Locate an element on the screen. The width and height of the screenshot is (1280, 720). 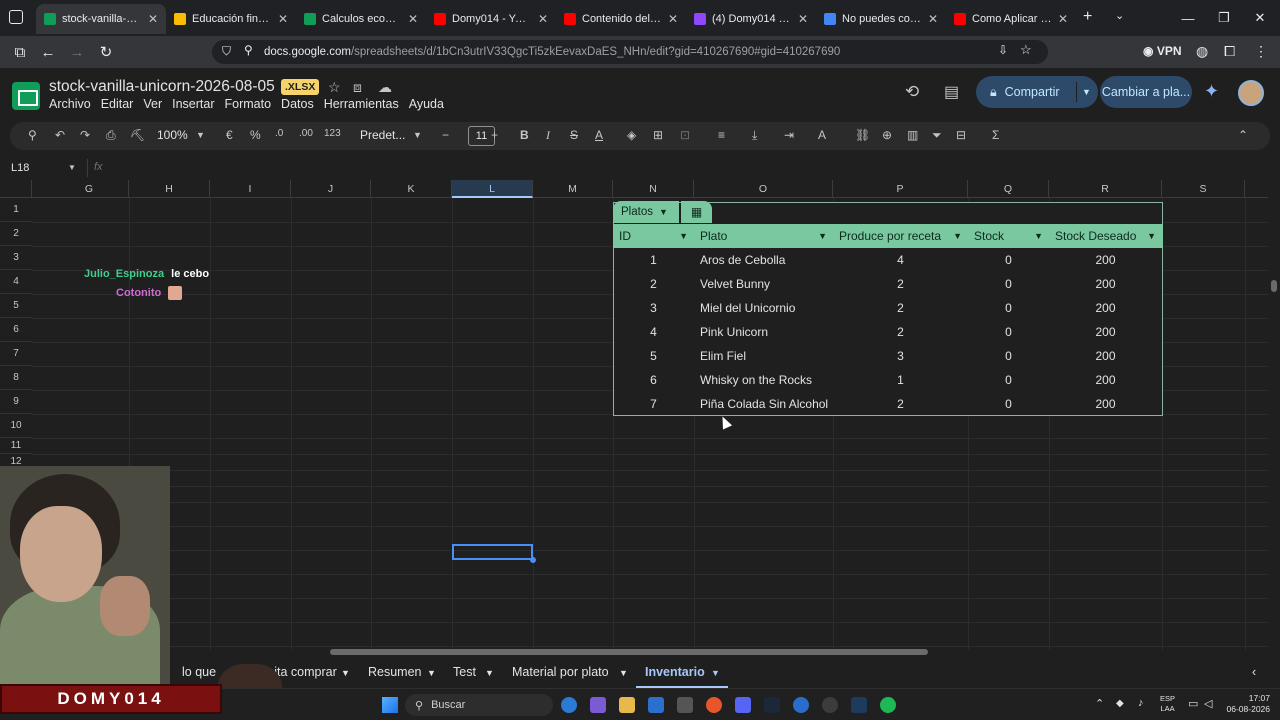
table-cell: 6 is located at coordinates (653, 380).